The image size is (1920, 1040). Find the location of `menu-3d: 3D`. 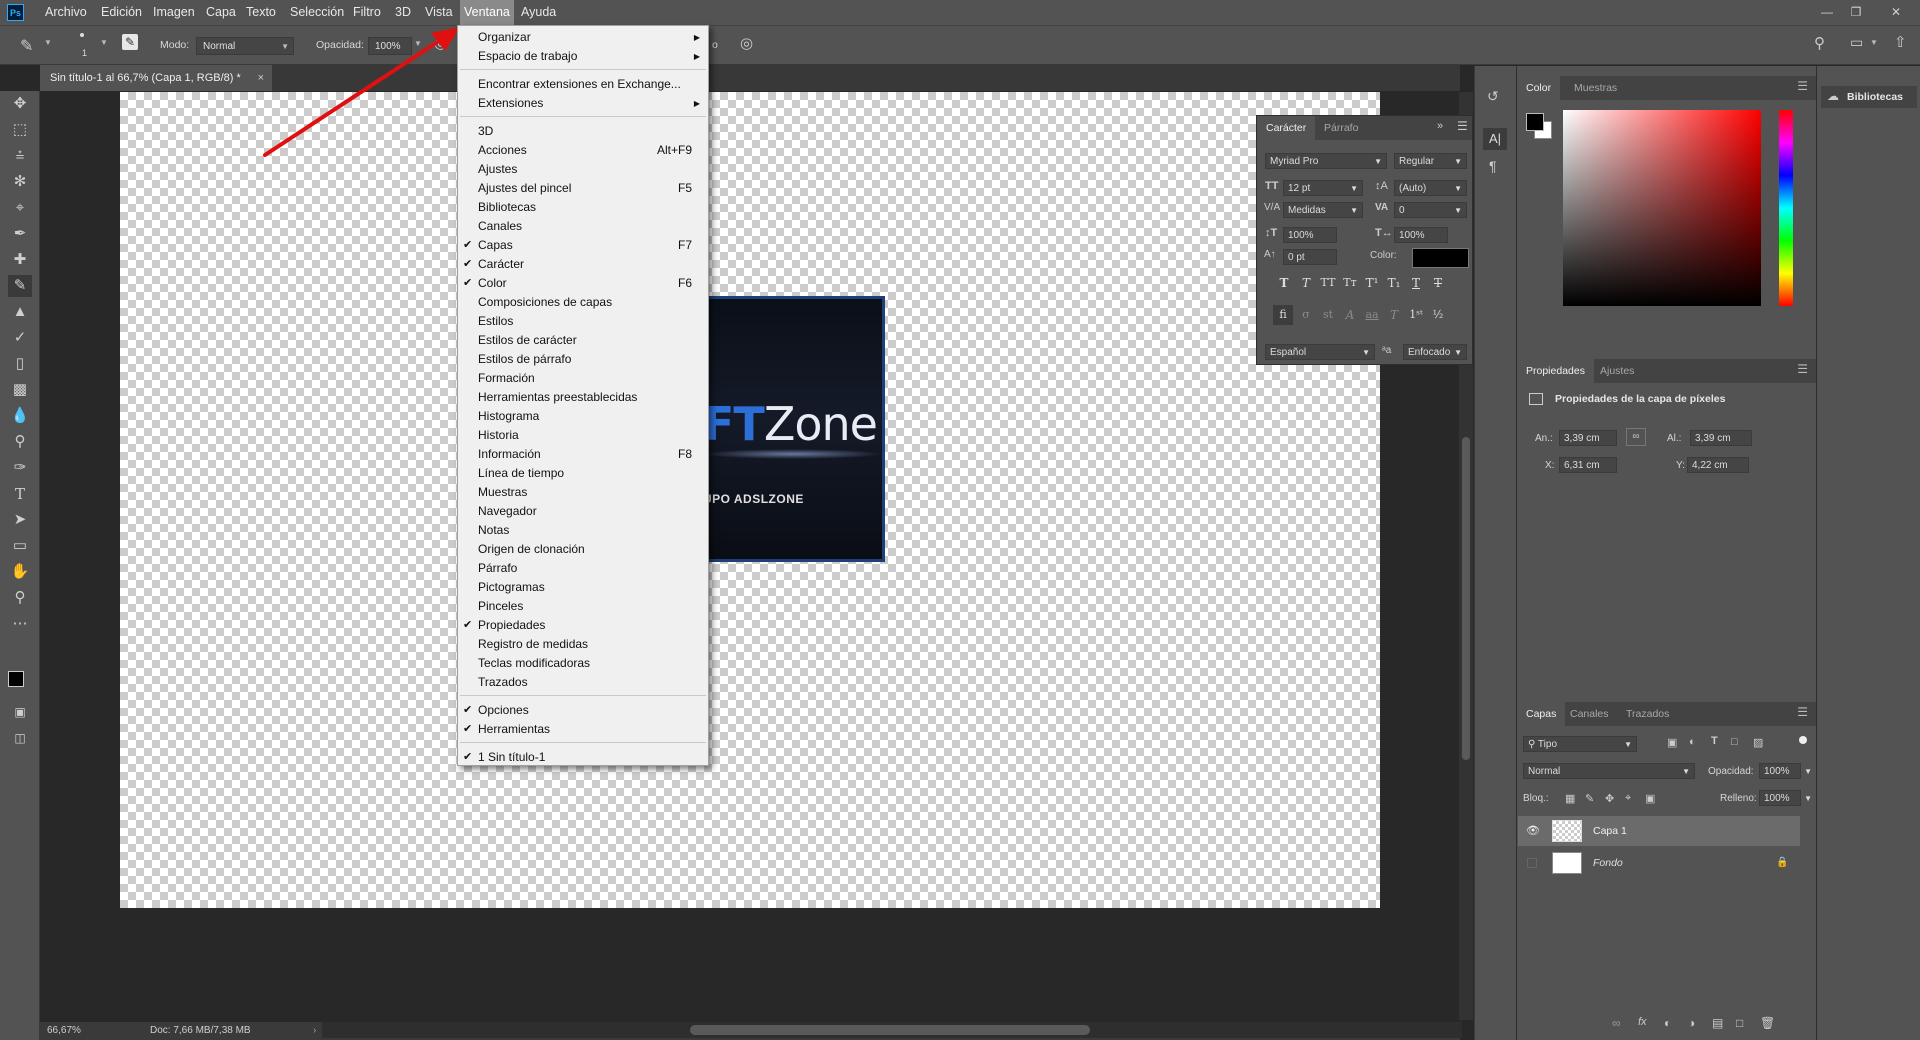

menu-3d: 3D is located at coordinates (403, 12).